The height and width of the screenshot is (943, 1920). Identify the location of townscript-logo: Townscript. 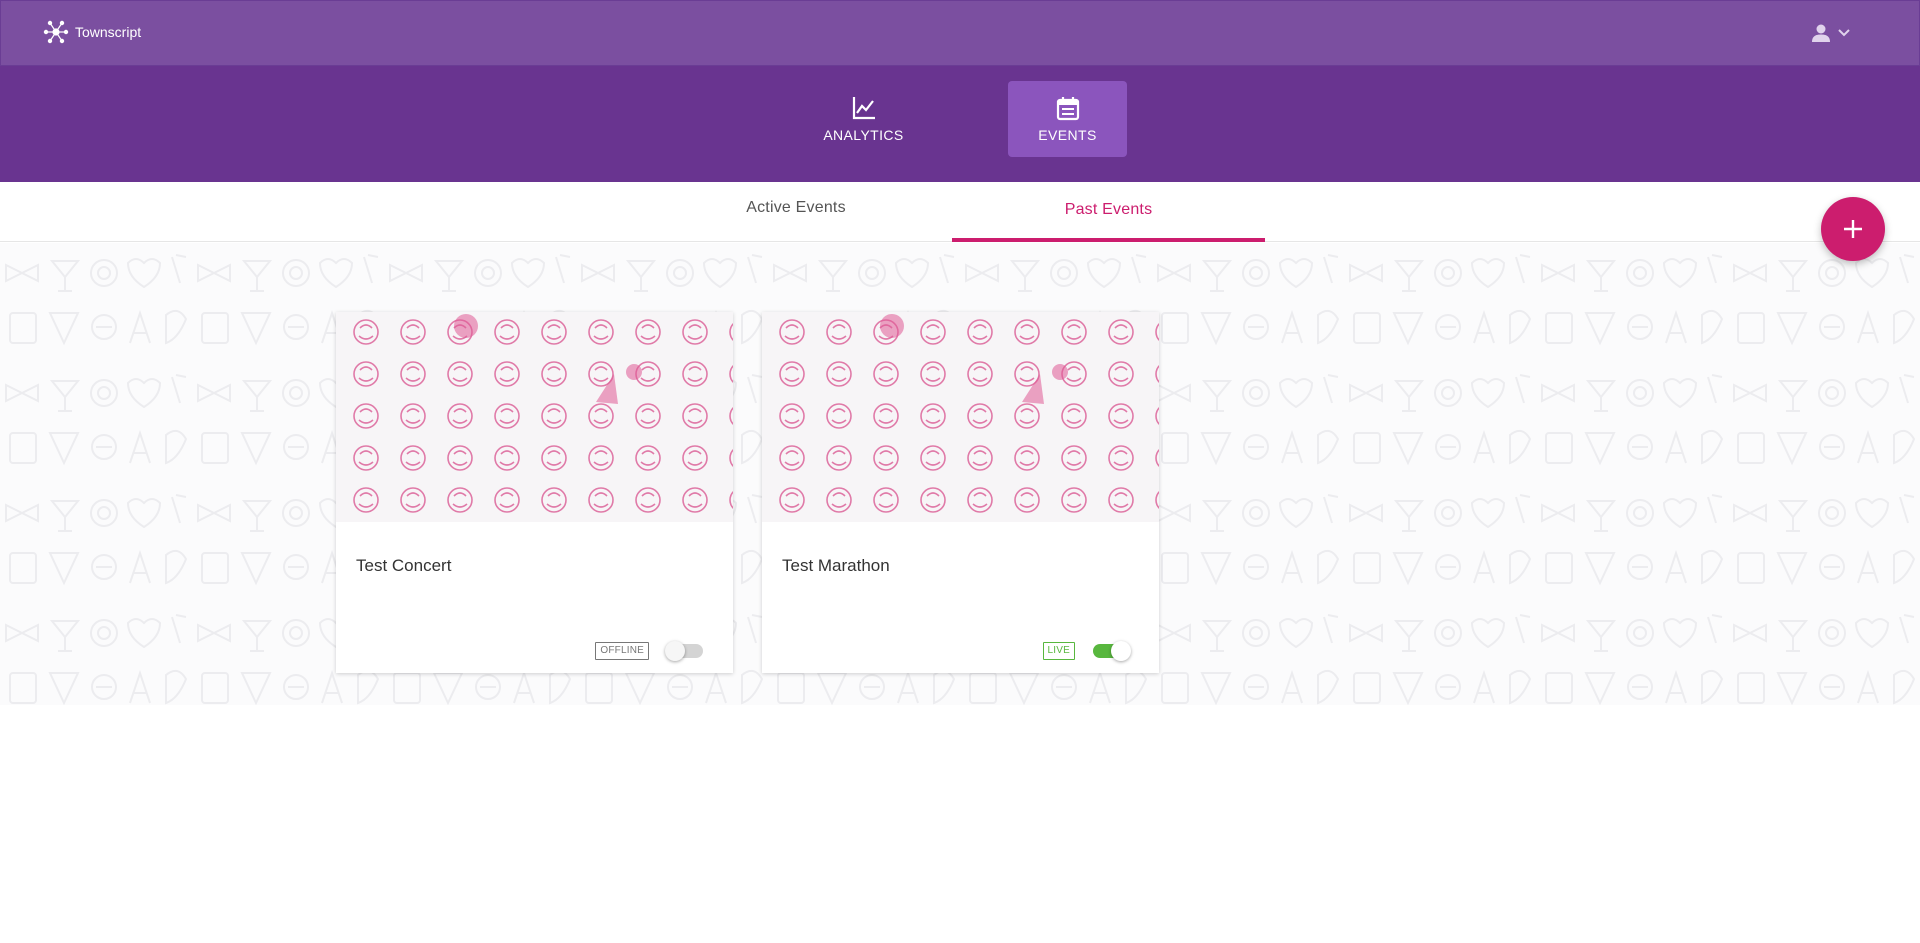
(91, 32).